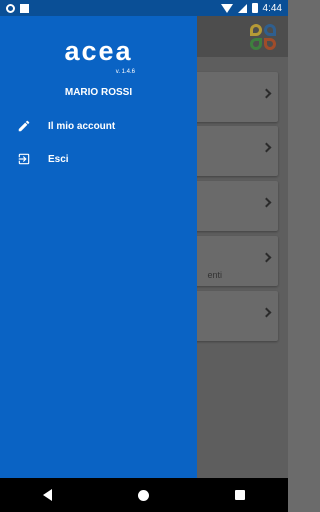 This screenshot has width=320, height=512. I want to click on signal-icon, so click(242, 8).